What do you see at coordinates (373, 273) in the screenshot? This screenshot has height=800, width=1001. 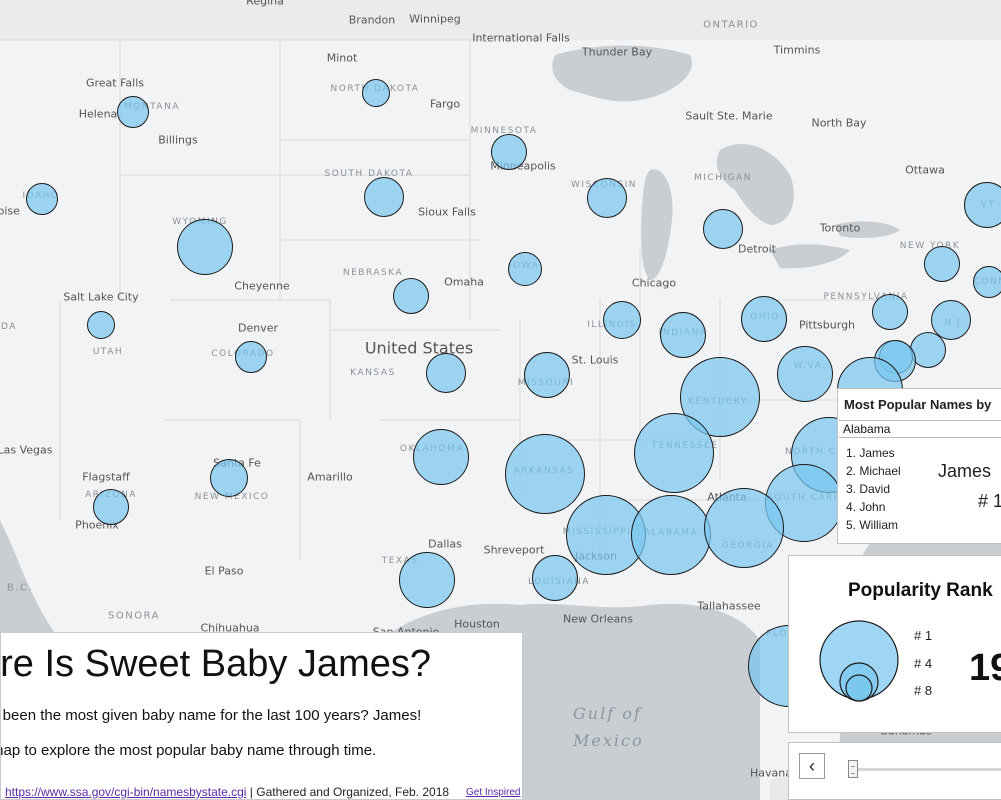 I see `state-label: NEBRASKA` at bounding box center [373, 273].